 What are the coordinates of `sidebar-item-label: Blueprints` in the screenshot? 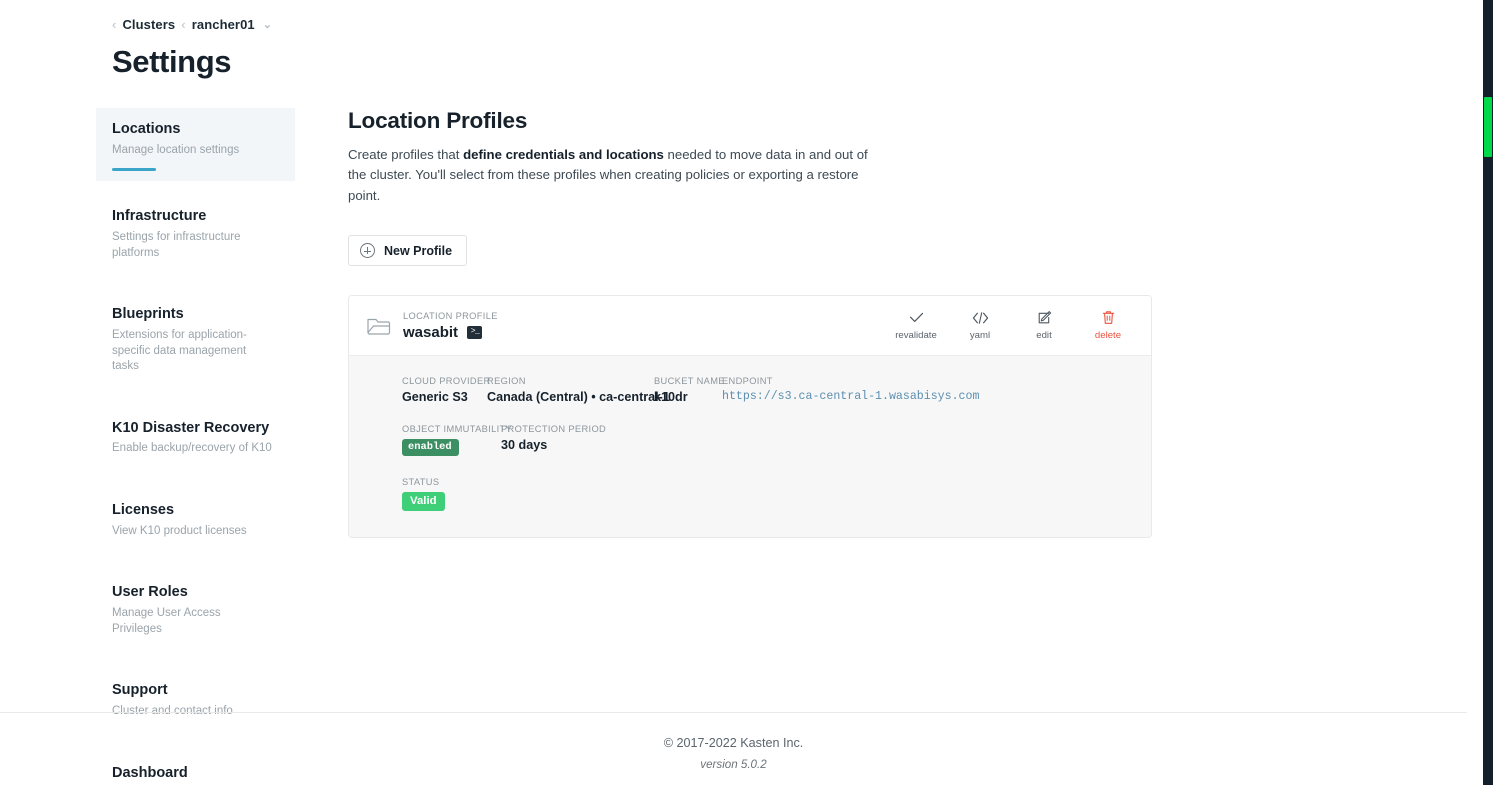 It's located at (148, 314).